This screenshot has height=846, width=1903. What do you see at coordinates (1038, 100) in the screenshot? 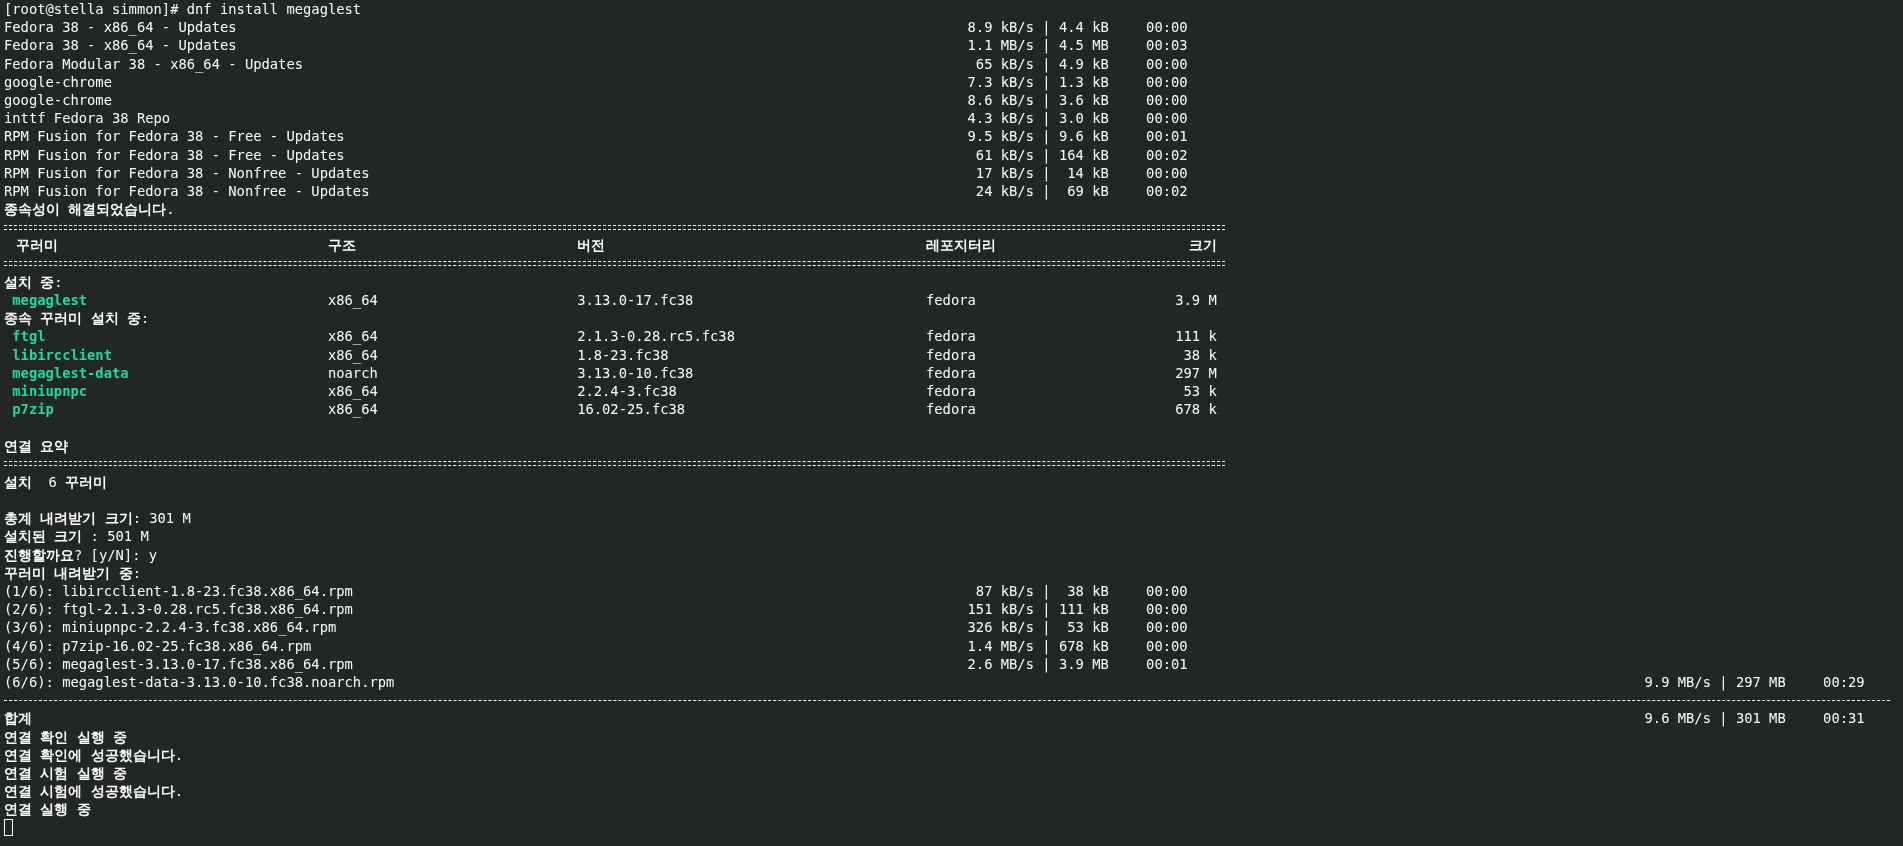
I see `transfer-stats: 8.6 kB/s | 3.6 kB` at bounding box center [1038, 100].